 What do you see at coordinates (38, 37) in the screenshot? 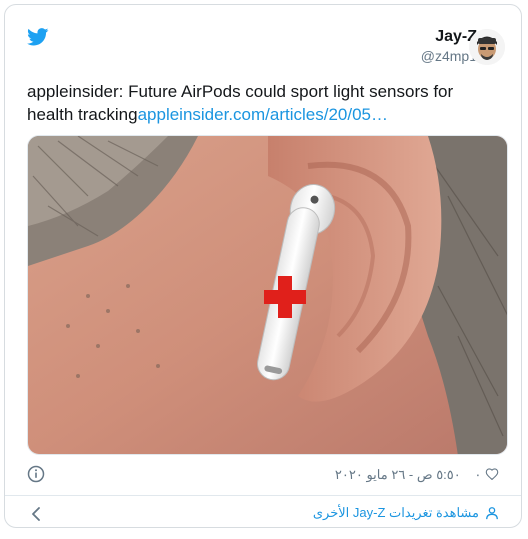
I see `twitter-bird-icon` at bounding box center [38, 37].